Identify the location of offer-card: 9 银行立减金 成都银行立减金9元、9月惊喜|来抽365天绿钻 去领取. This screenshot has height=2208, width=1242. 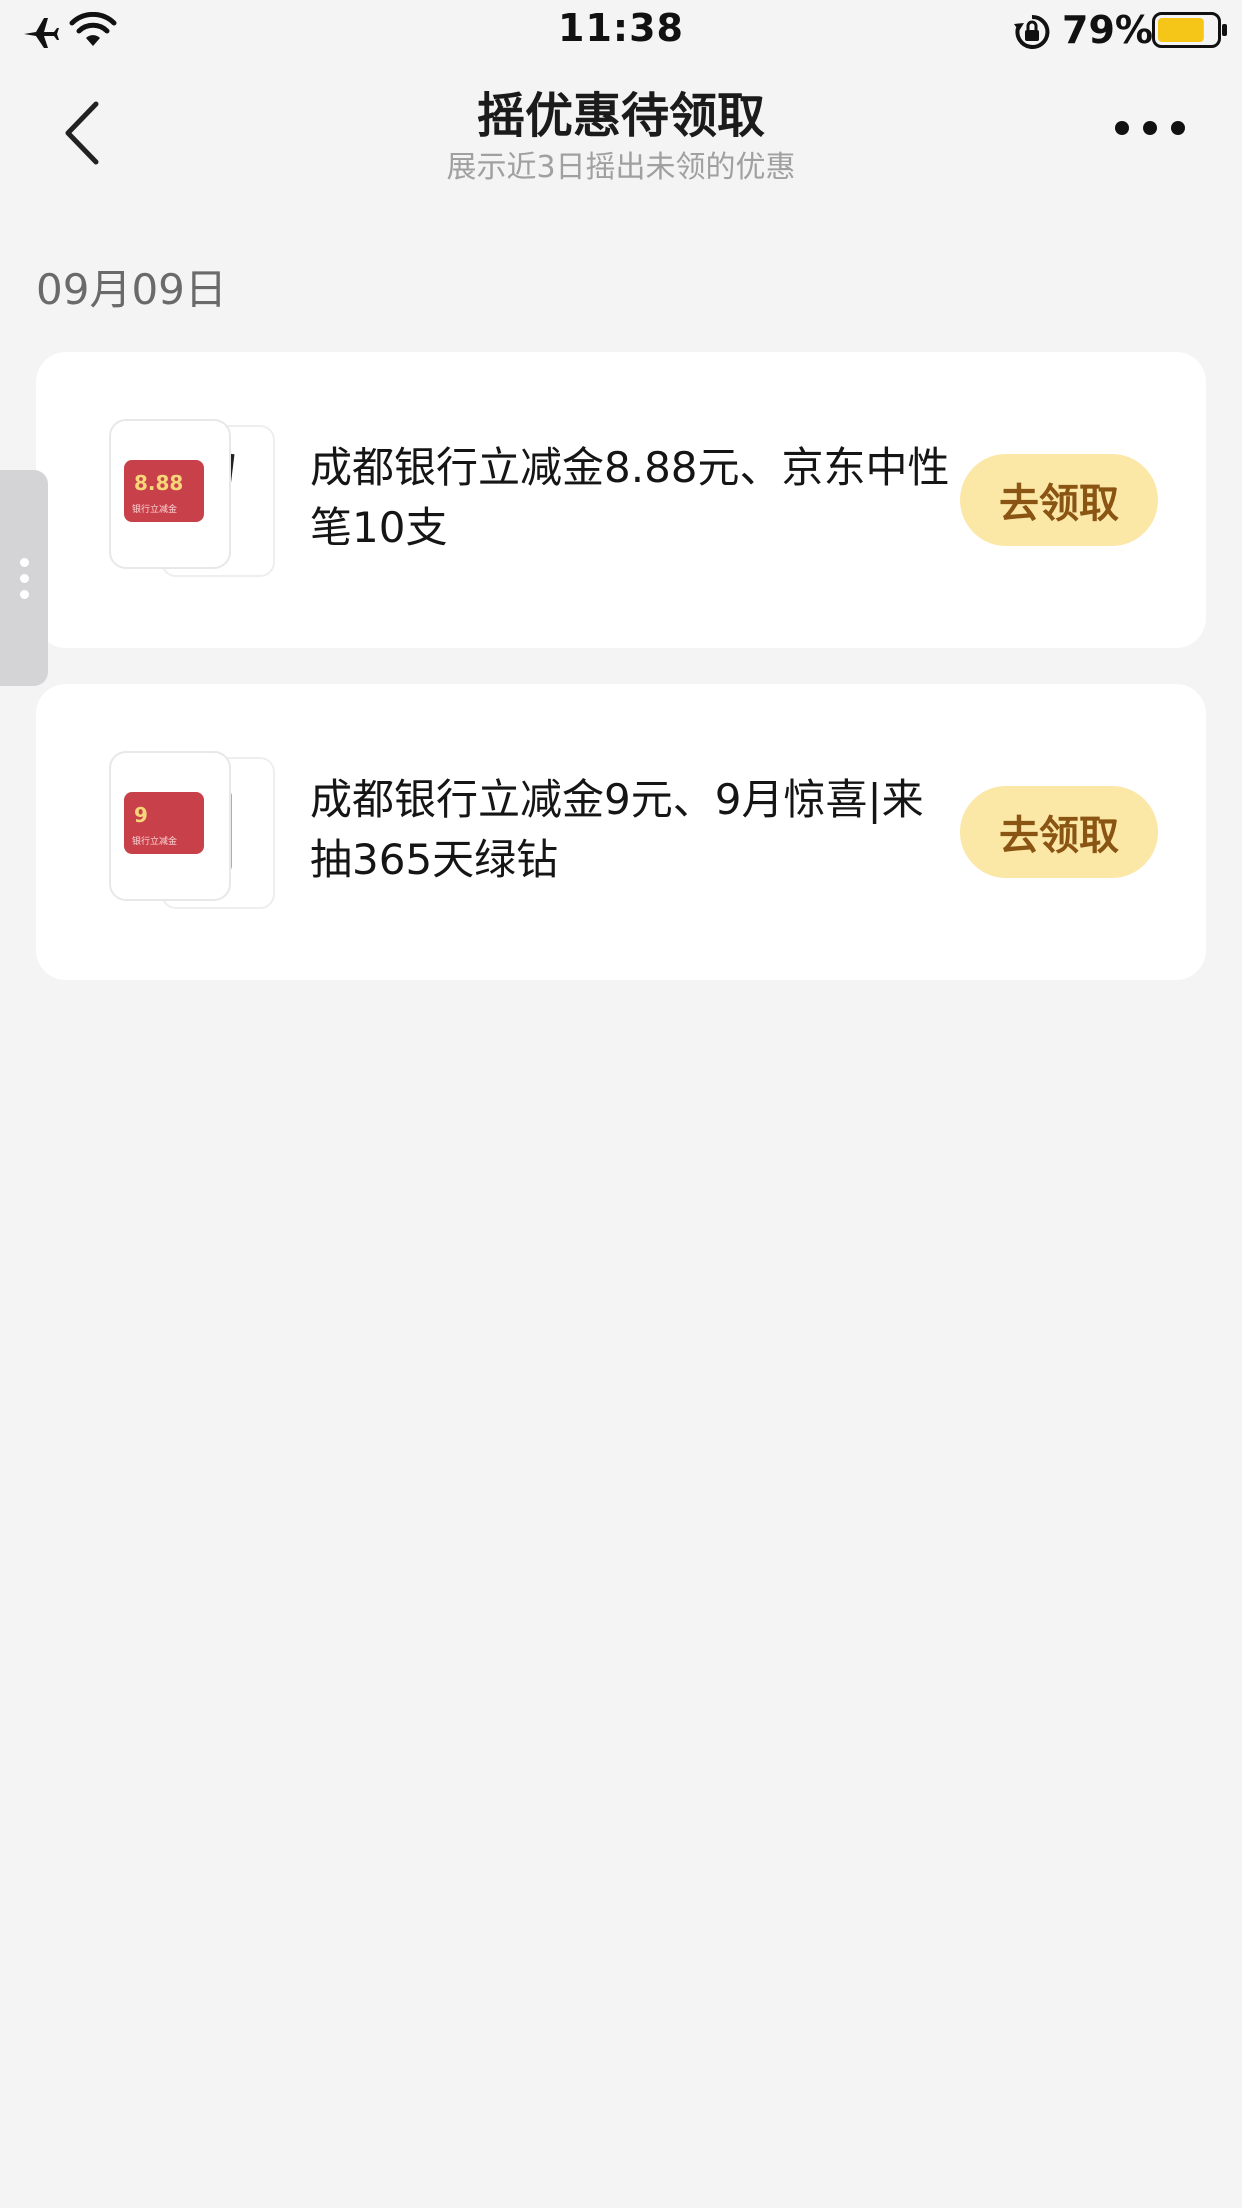
(621, 832).